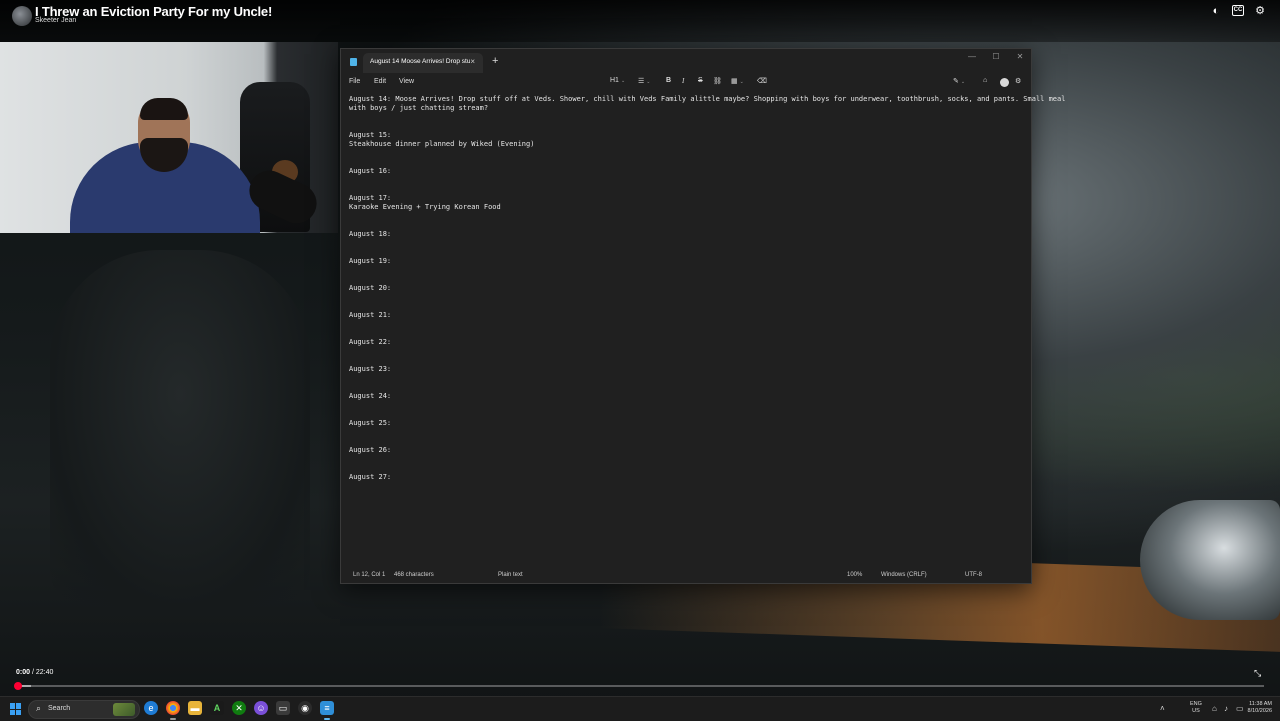  I want to click on line-ending: Windows (CRLF), so click(904, 575).